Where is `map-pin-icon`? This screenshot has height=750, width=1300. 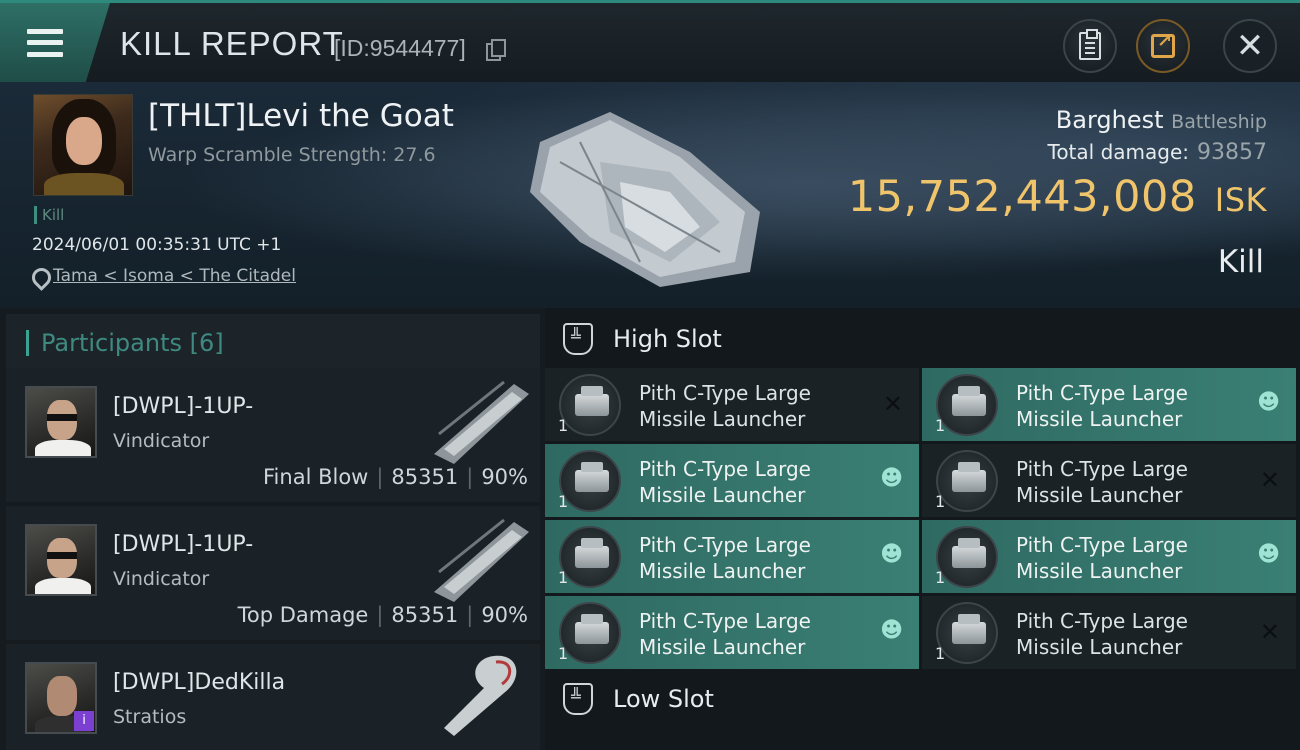
map-pin-icon is located at coordinates (38, 276).